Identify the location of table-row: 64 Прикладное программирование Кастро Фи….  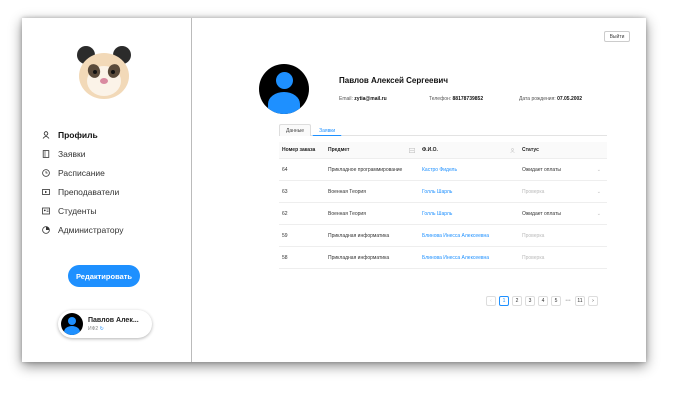
(443, 170).